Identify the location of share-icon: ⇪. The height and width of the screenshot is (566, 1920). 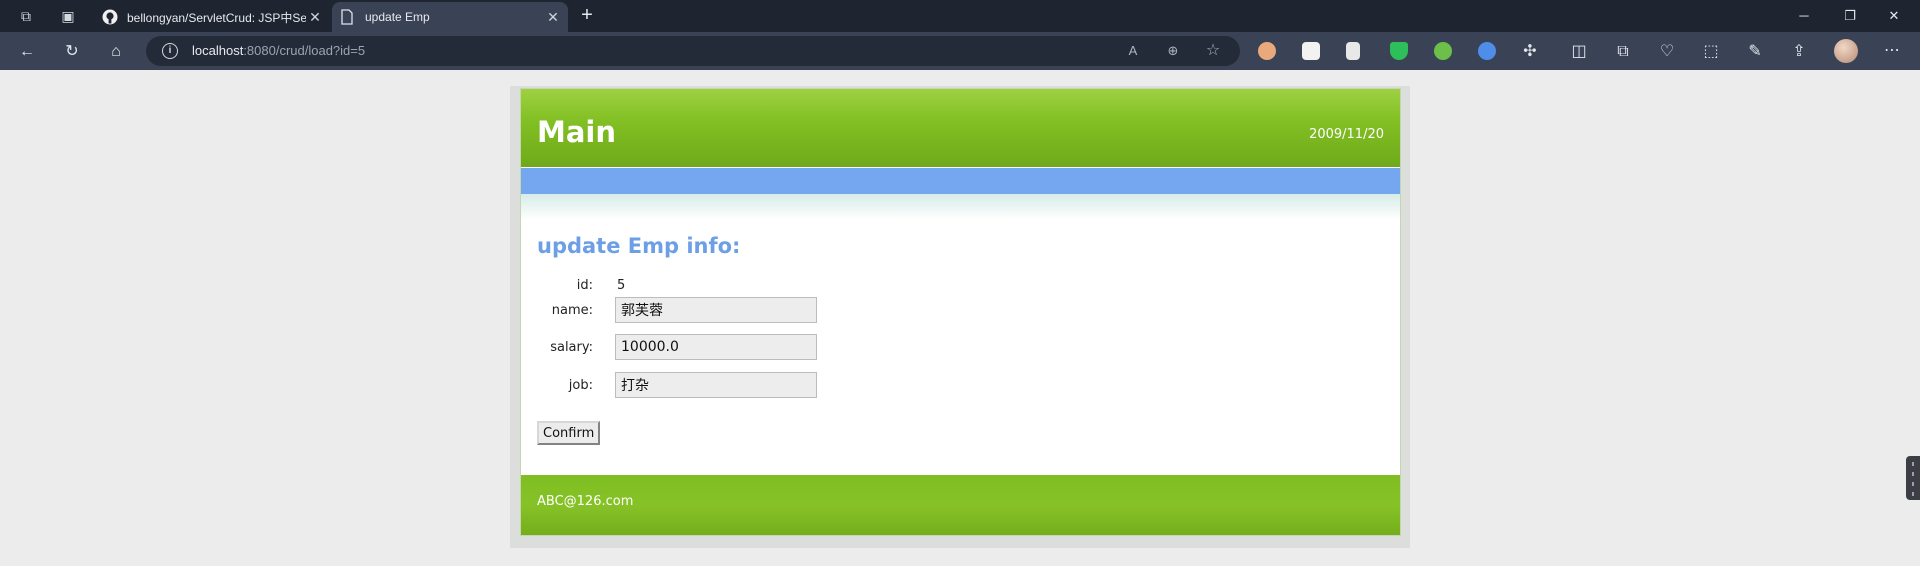
(1799, 52).